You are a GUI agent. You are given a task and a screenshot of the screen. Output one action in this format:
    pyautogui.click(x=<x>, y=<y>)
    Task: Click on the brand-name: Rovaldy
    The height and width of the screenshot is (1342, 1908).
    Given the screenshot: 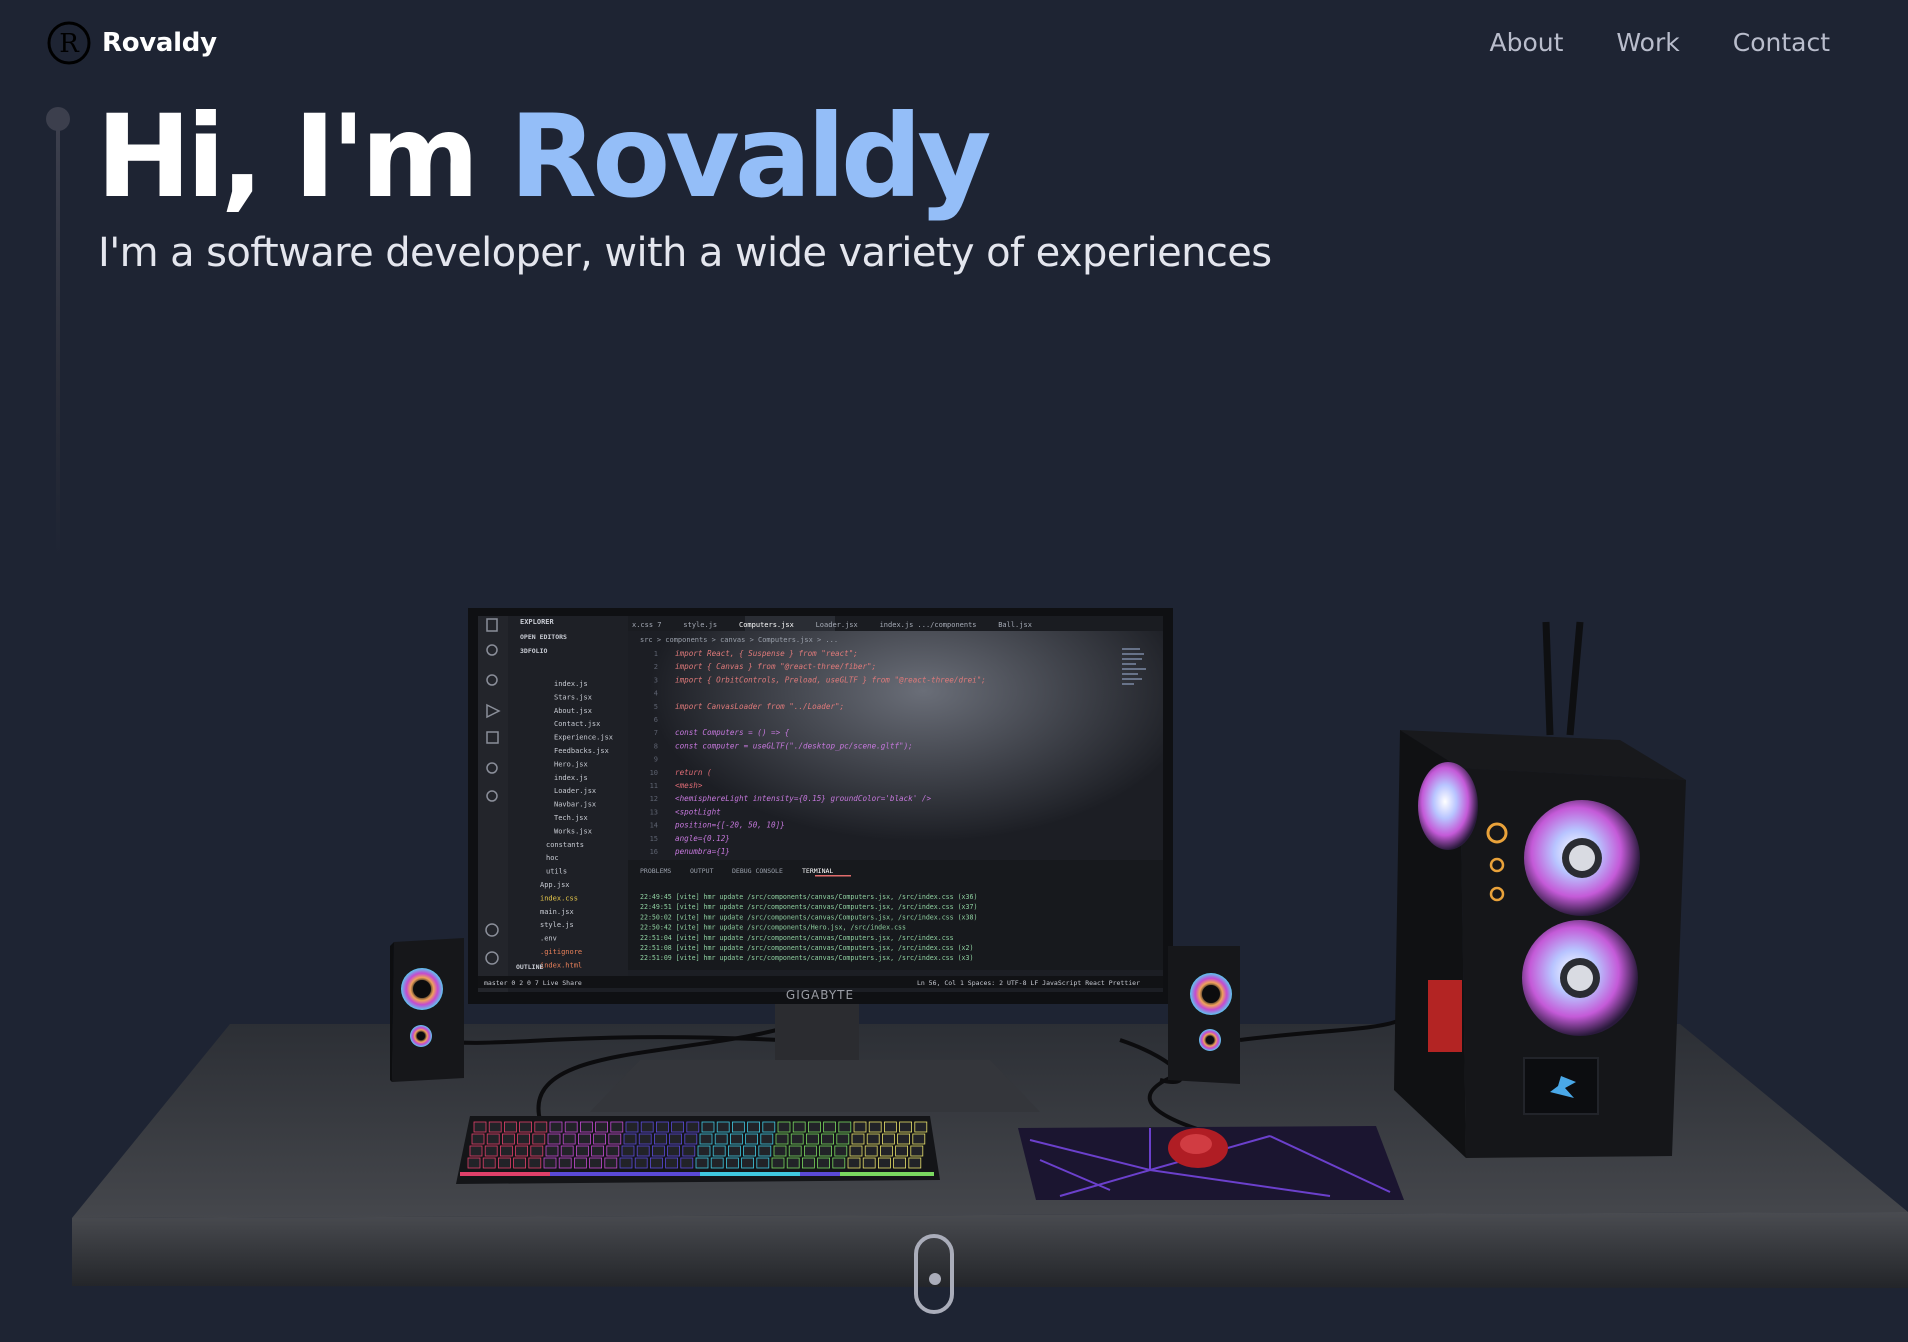 What is the action you would take?
    pyautogui.click(x=159, y=43)
    